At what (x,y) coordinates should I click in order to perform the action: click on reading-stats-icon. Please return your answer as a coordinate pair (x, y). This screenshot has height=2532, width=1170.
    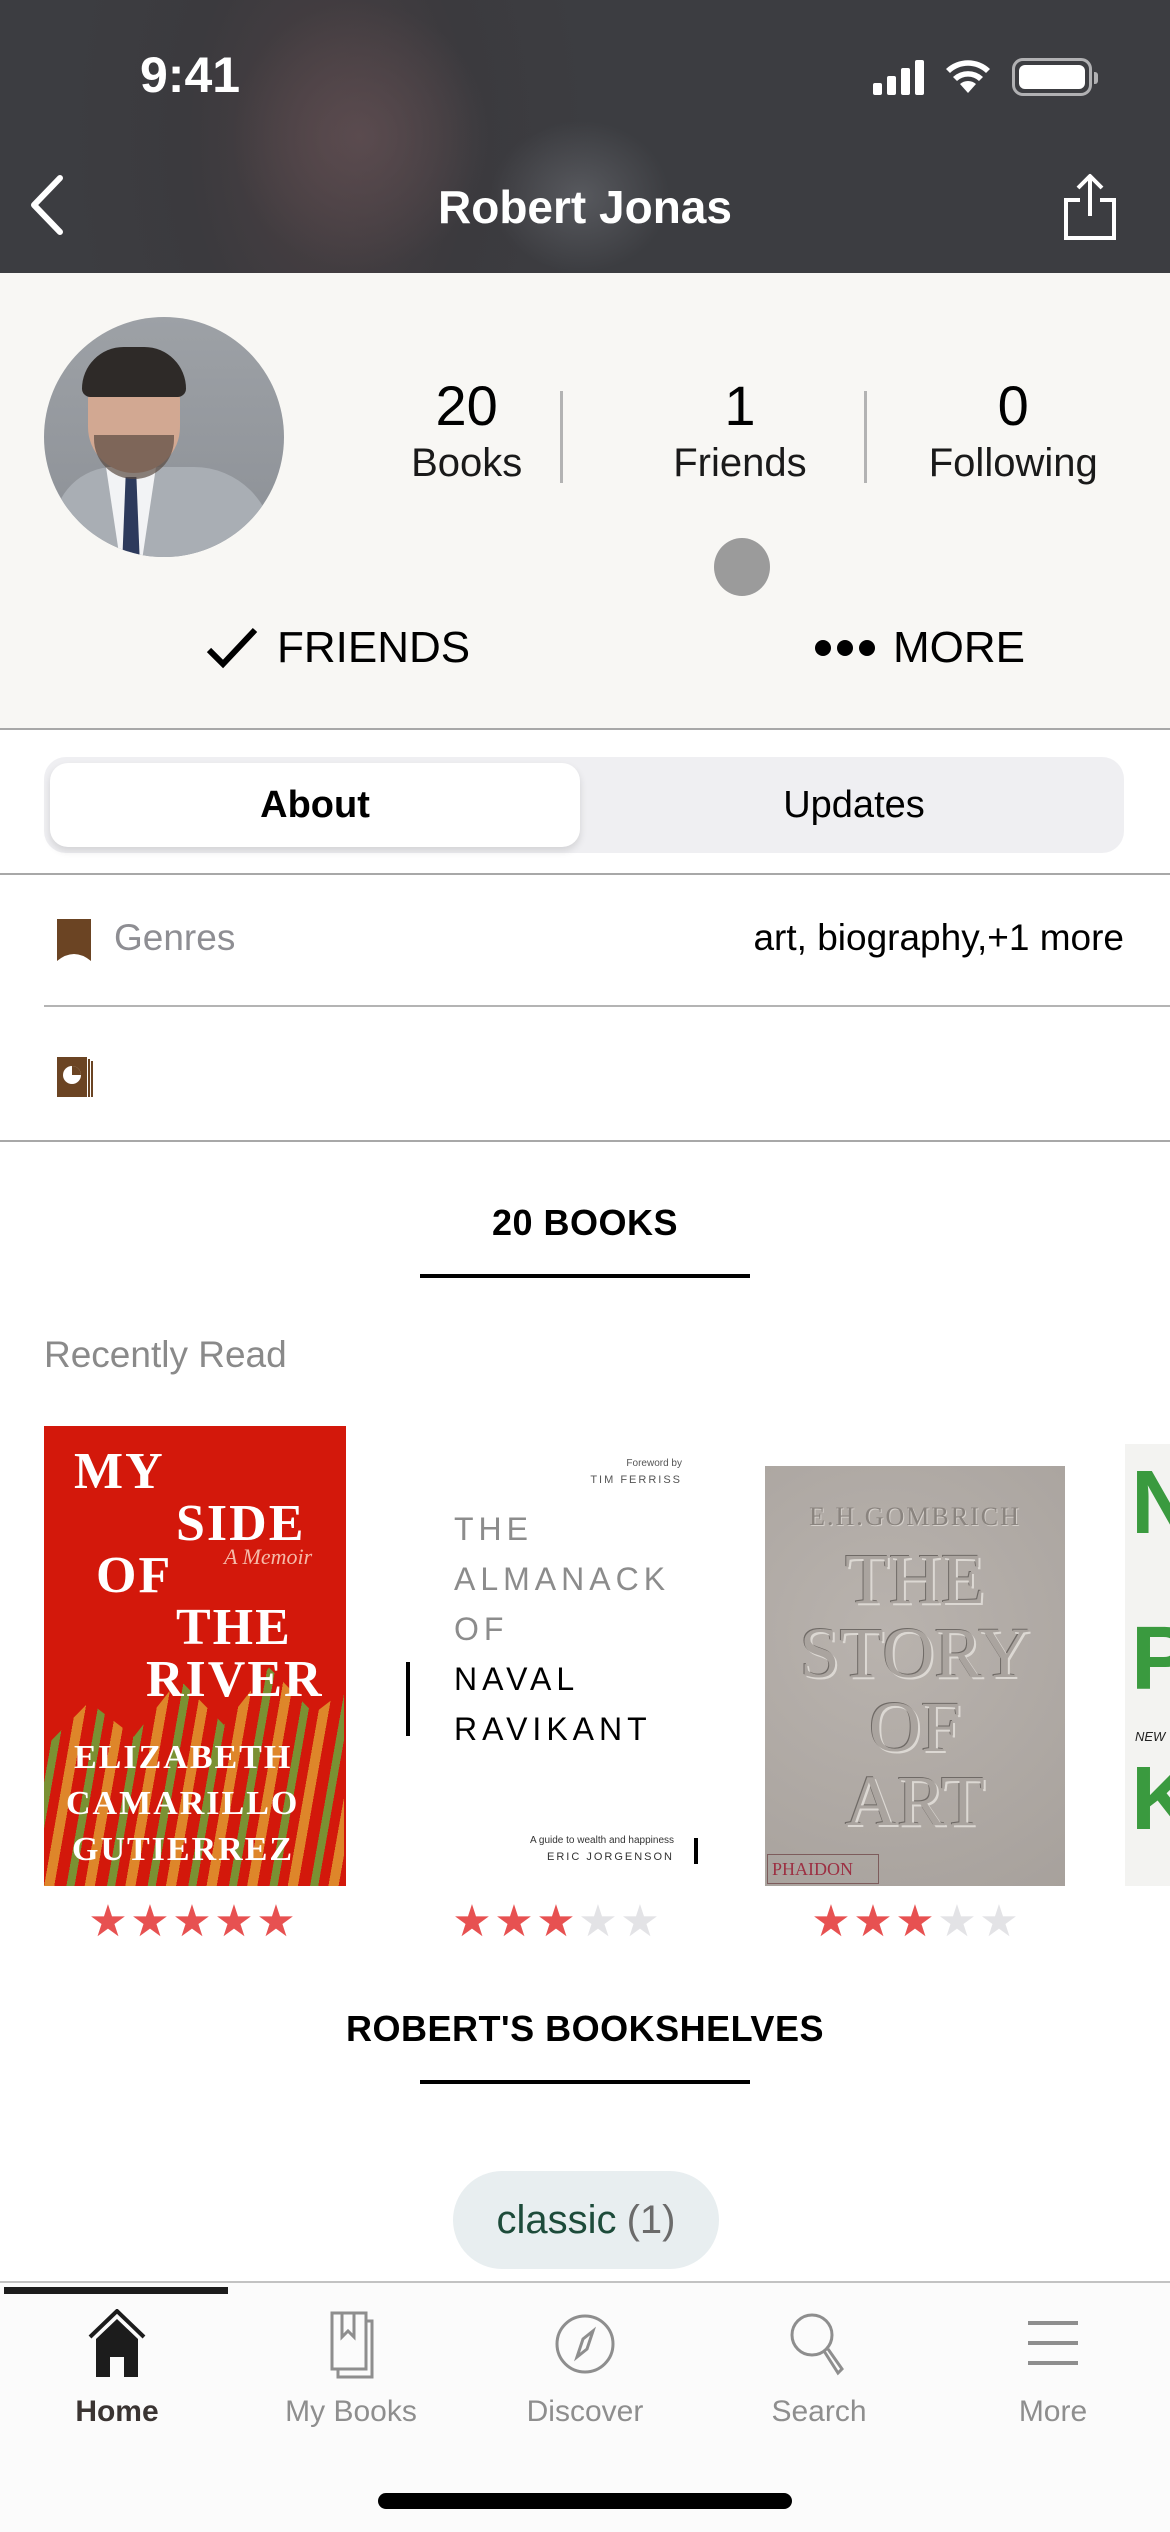
    Looking at the image, I should click on (75, 1077).